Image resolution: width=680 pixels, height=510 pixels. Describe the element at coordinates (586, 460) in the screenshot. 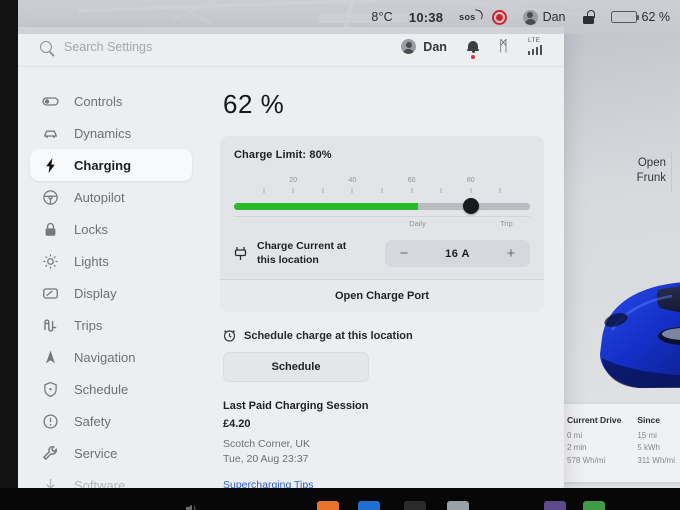

I see `stats-value: 578 Wh/mi` at that location.